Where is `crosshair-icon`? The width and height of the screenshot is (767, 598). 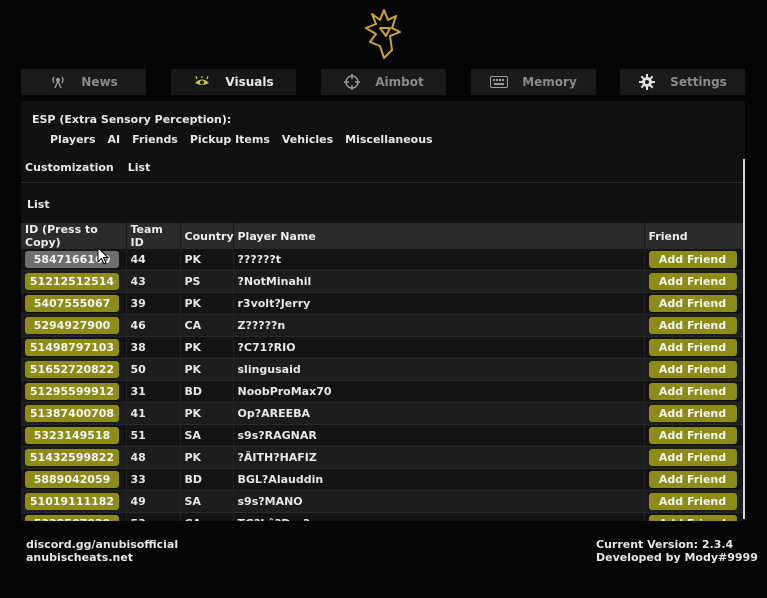 crosshair-icon is located at coordinates (352, 82).